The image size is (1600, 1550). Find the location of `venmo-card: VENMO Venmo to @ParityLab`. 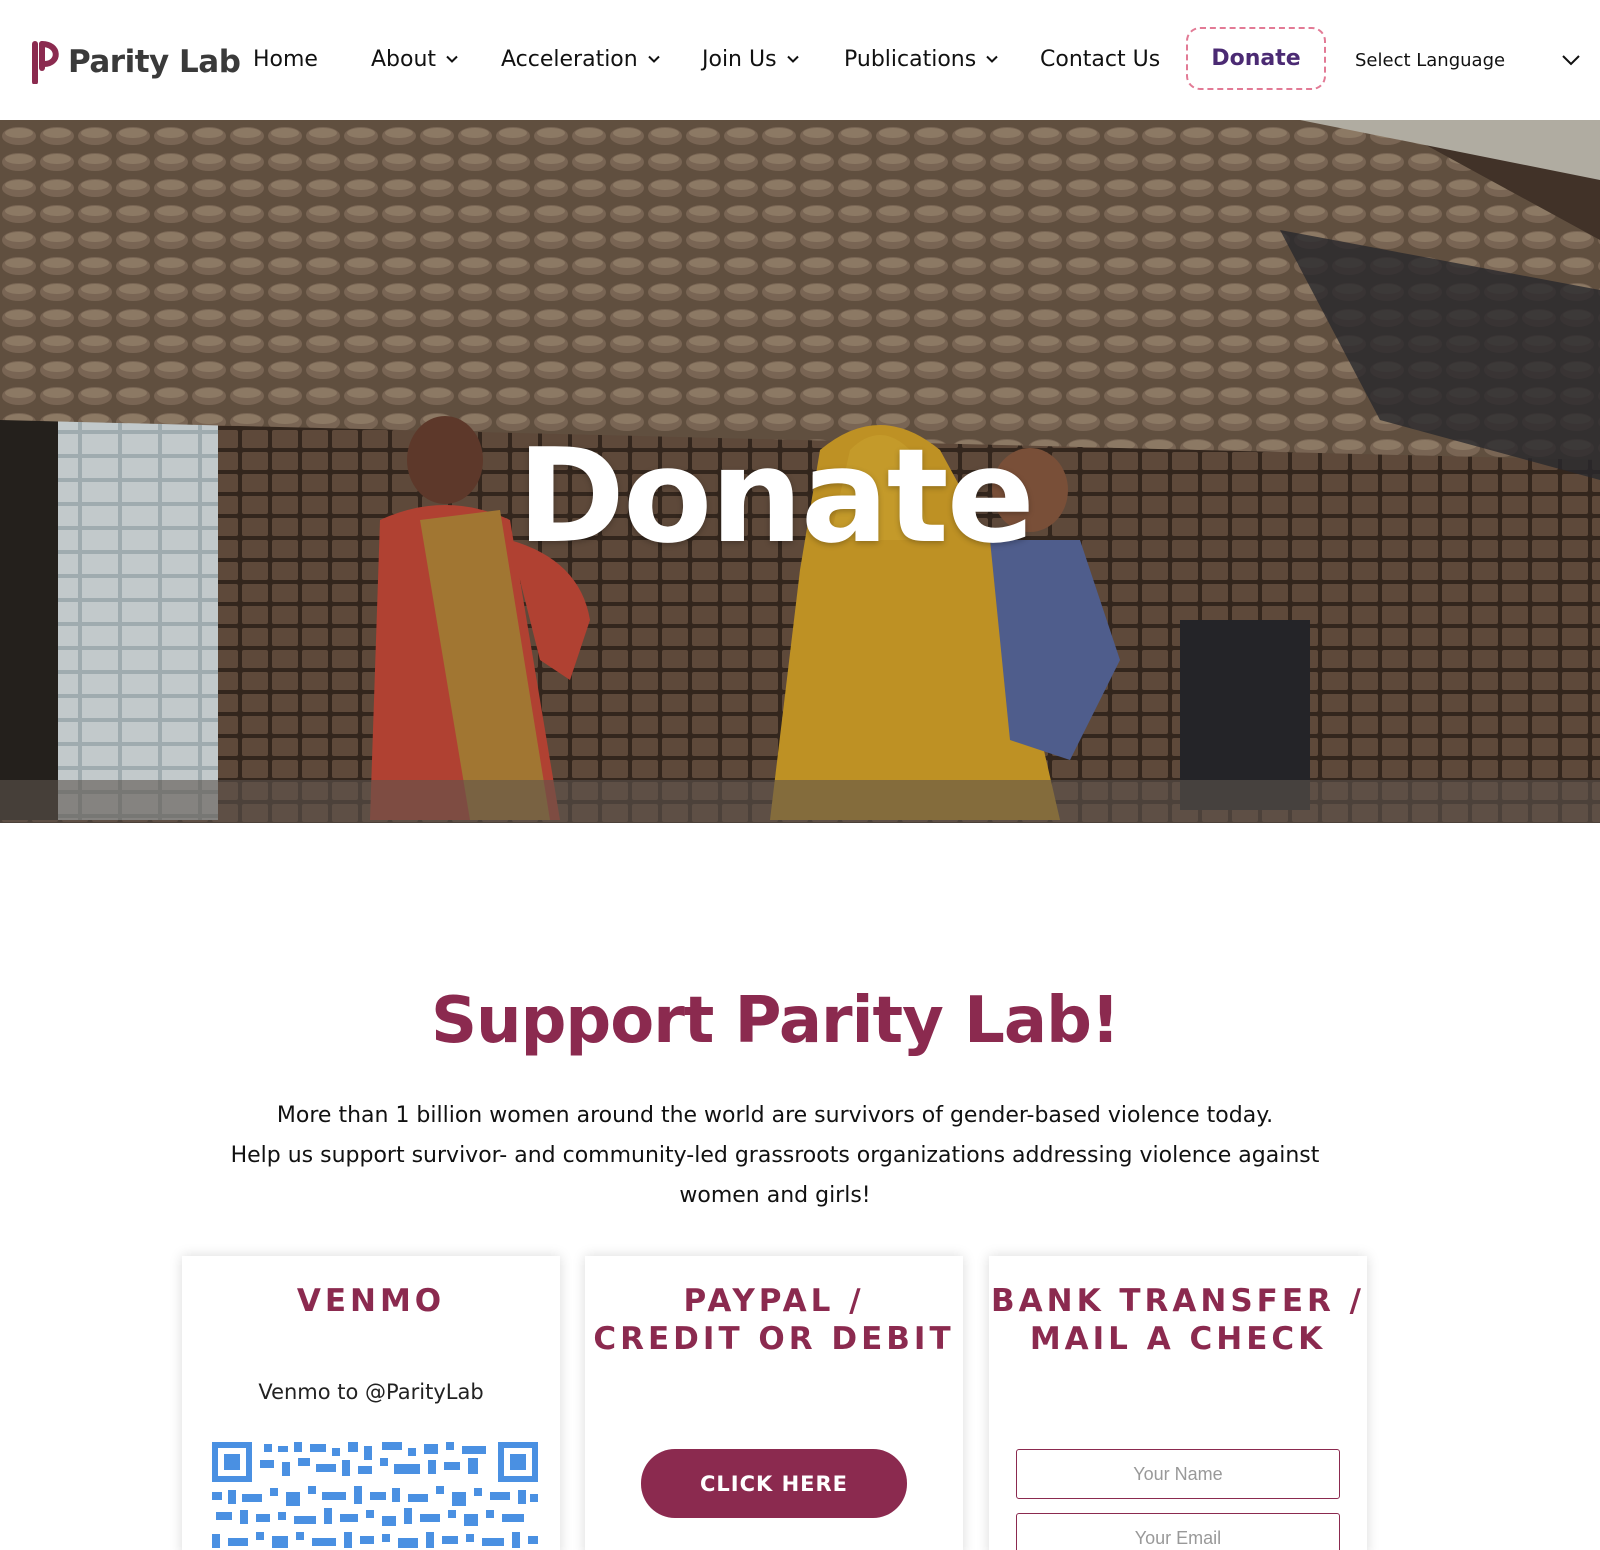

venmo-card: VENMO Venmo to @ParityLab is located at coordinates (371, 1403).